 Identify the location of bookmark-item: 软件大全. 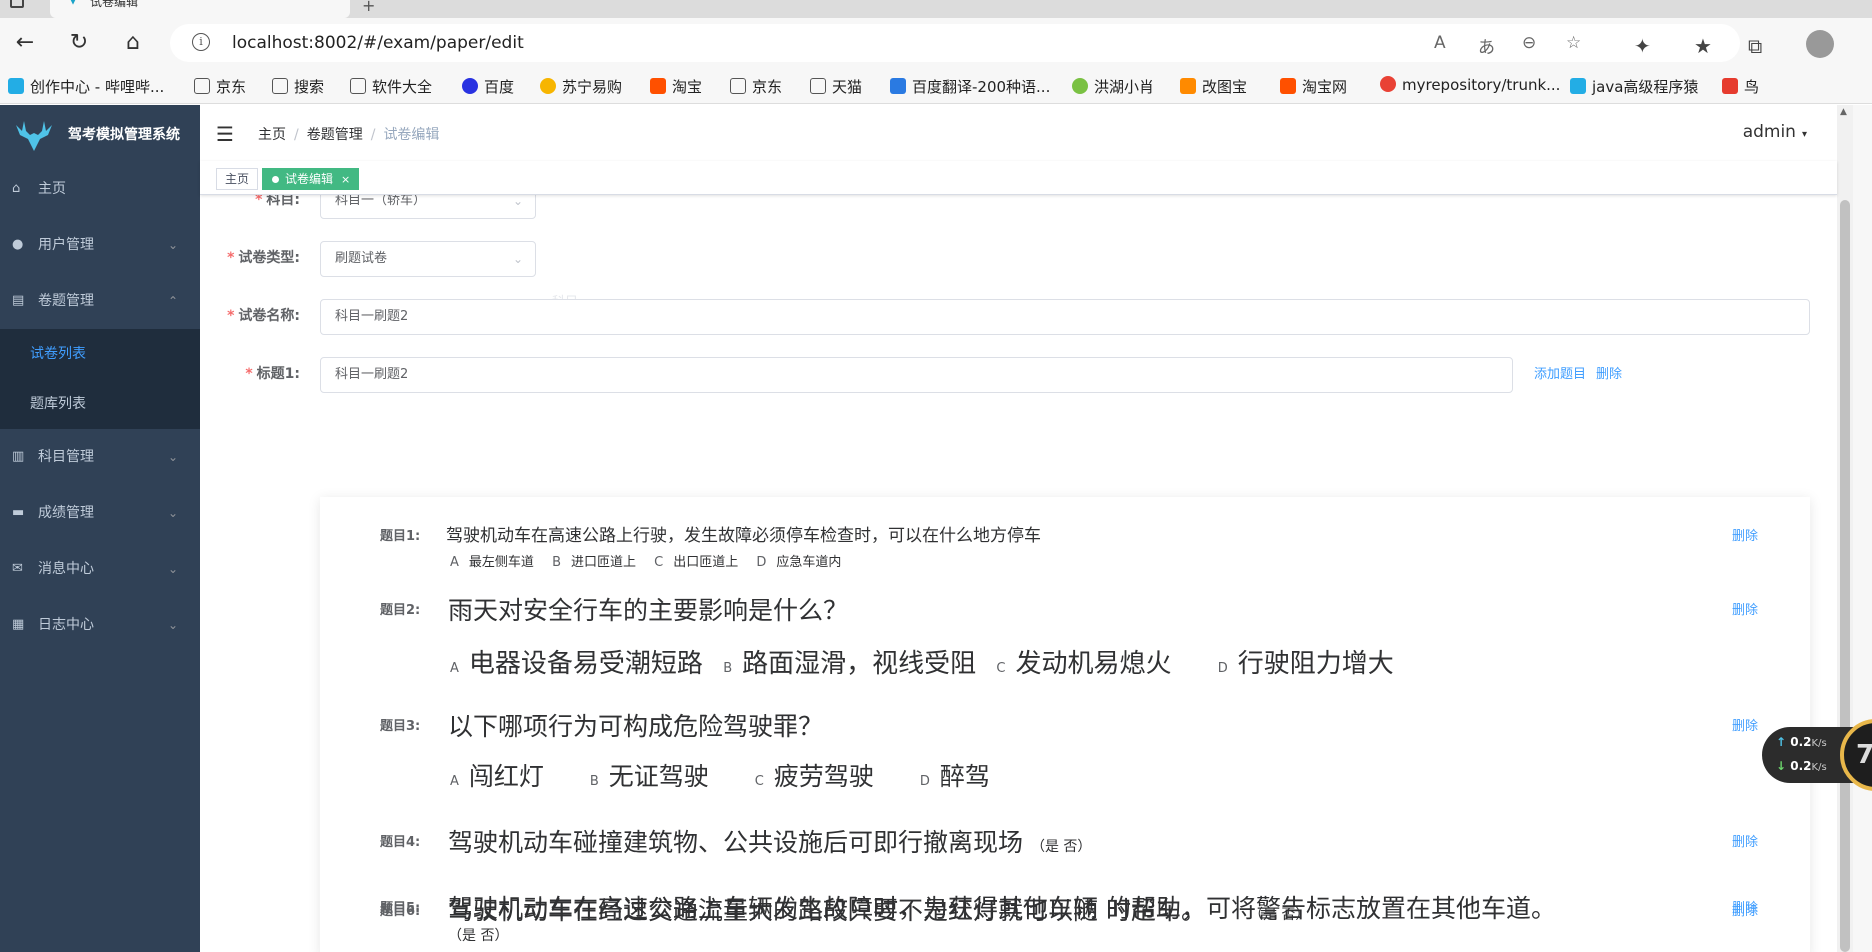
(391, 86).